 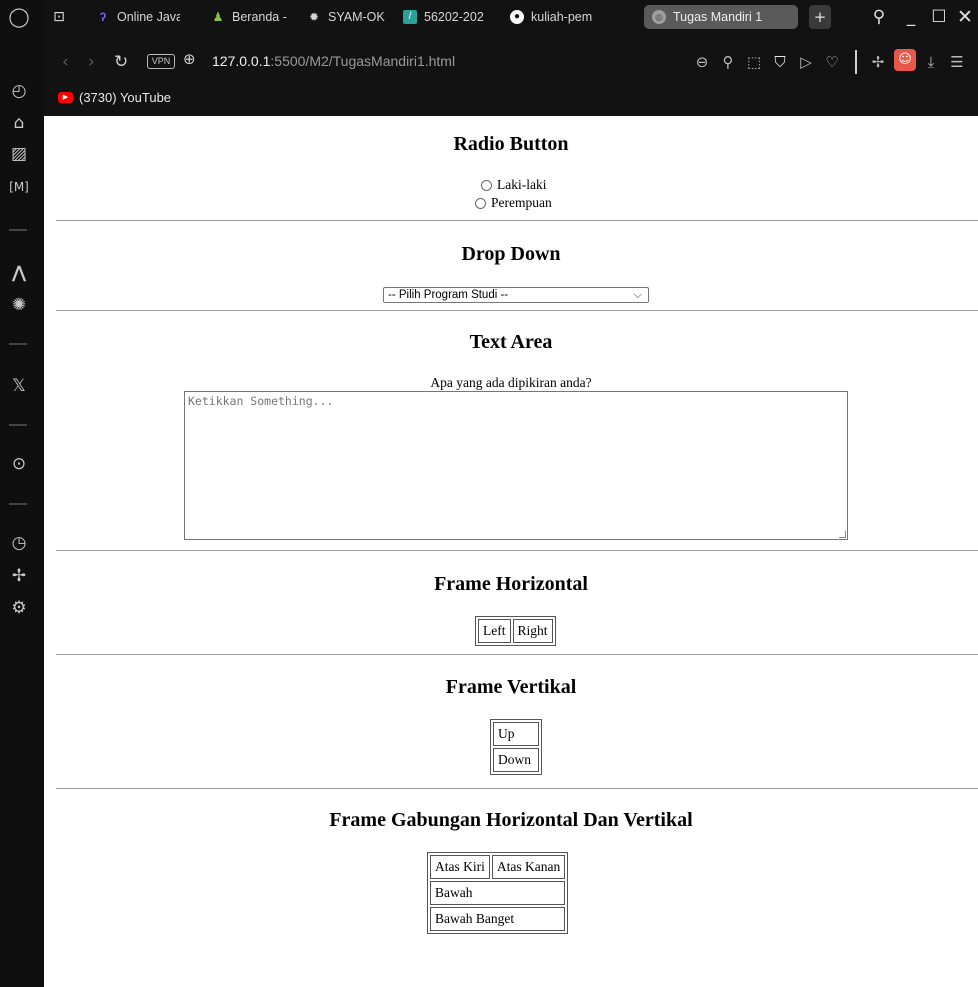 What do you see at coordinates (702, 62) in the screenshot?
I see `zoom-icon: ⊖` at bounding box center [702, 62].